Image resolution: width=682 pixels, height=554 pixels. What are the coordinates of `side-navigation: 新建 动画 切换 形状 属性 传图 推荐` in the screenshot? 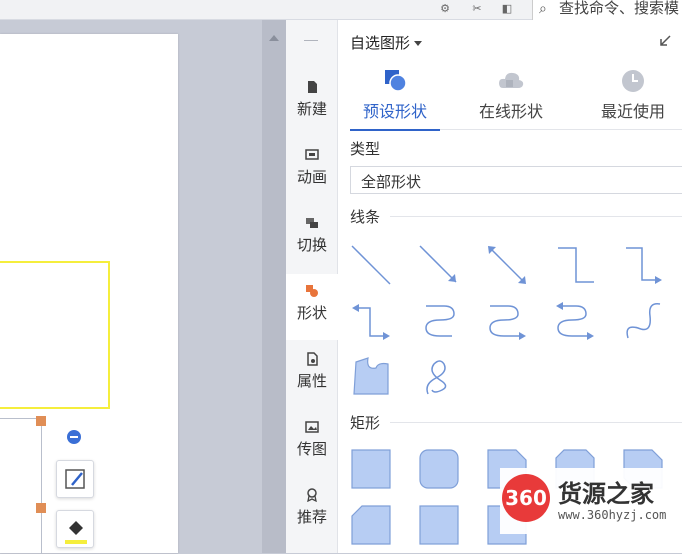 It's located at (312, 286).